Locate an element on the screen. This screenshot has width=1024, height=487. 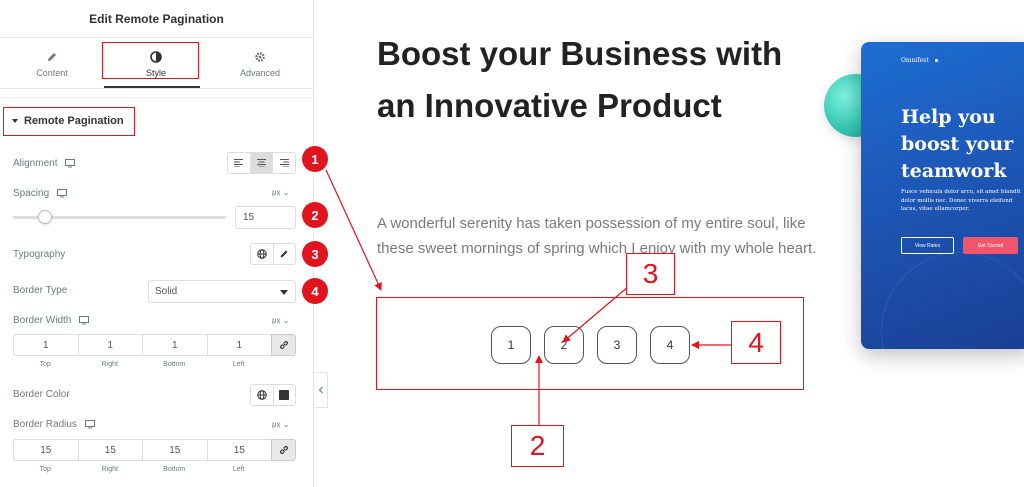
badge-1: 1 is located at coordinates (315, 159).